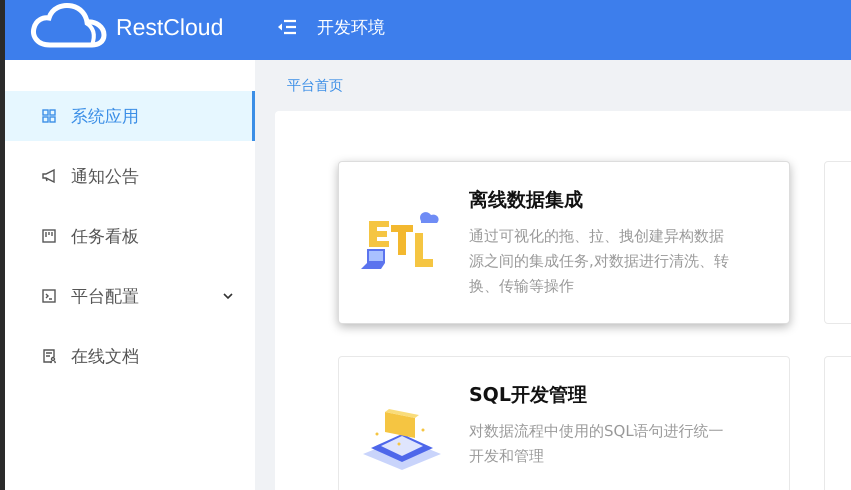 This screenshot has width=851, height=490. I want to click on grid-icon, so click(49, 116).